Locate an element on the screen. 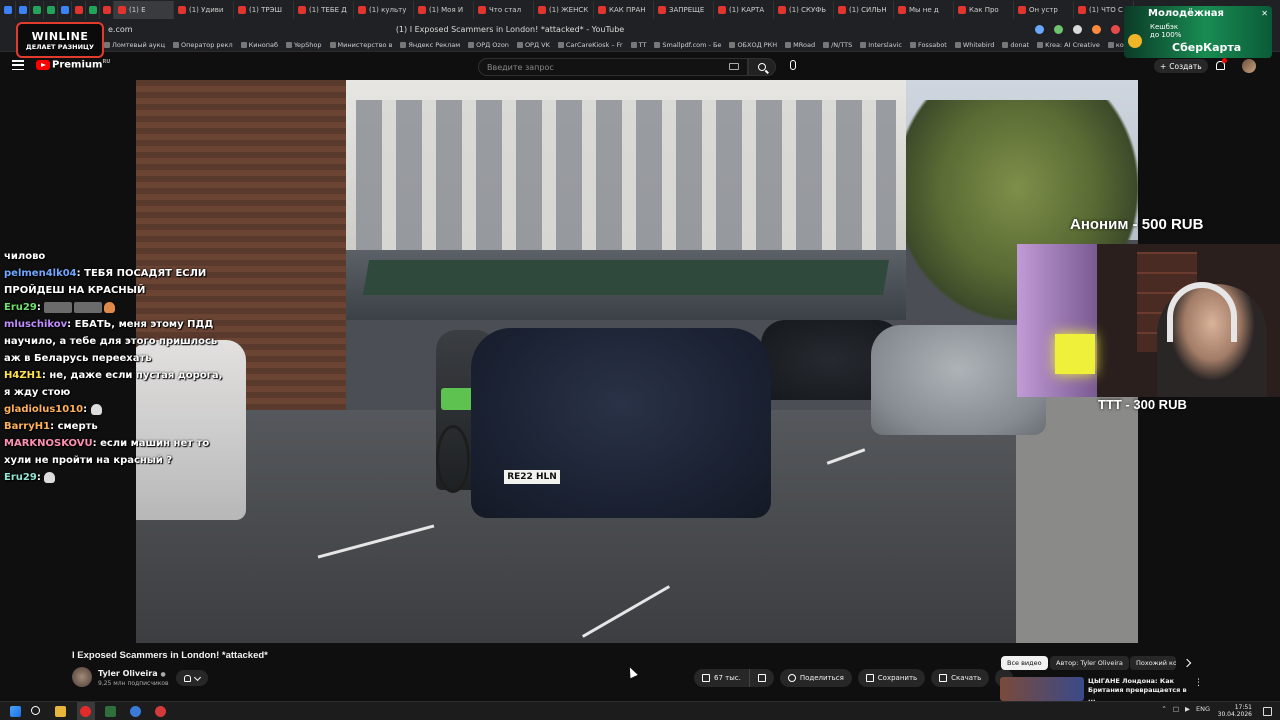 Image resolution: width=1280 pixels, height=720 pixels. ghost-emote-icon is located at coordinates (96, 409).